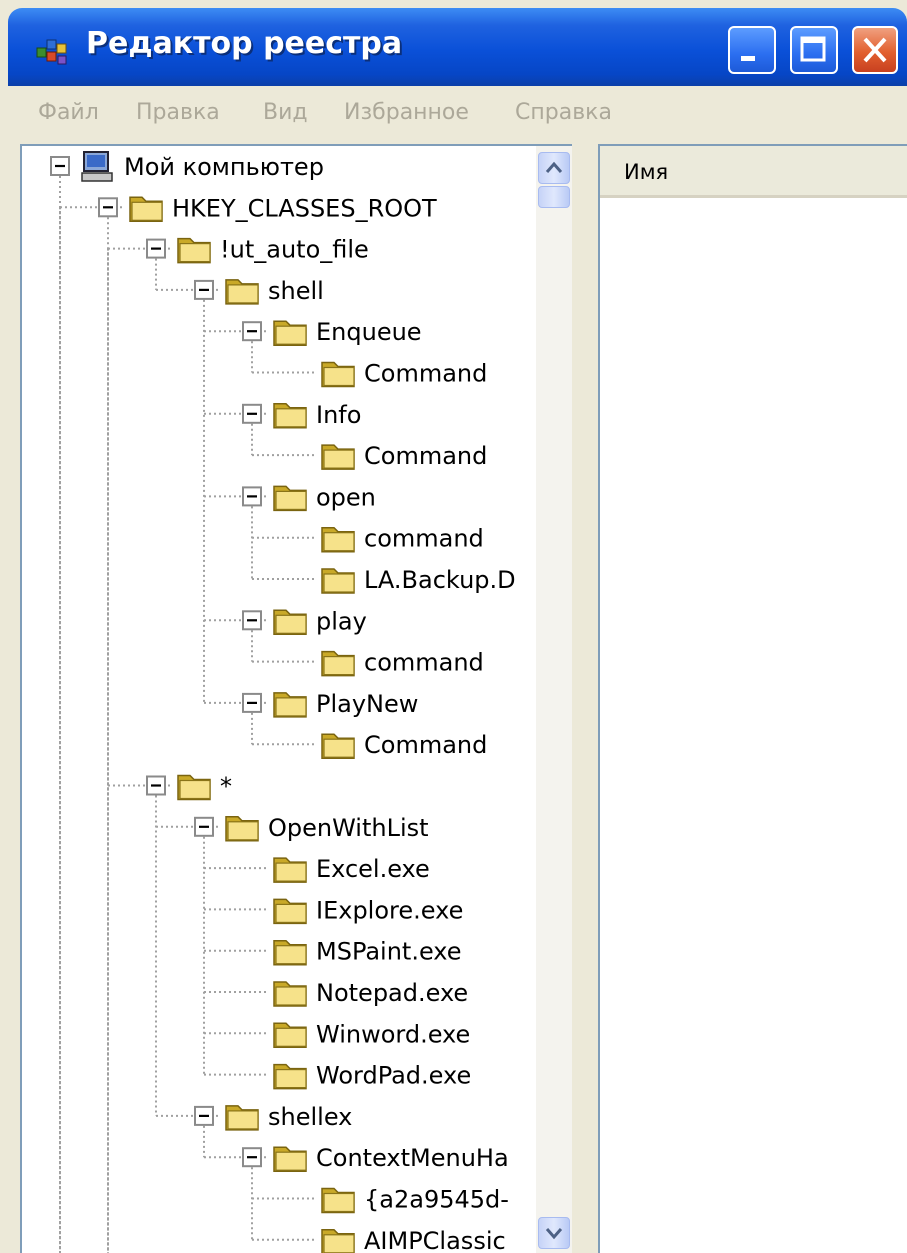 The height and width of the screenshot is (1253, 907). What do you see at coordinates (369, 332) in the screenshot?
I see `tree-node-label: Enqueue` at bounding box center [369, 332].